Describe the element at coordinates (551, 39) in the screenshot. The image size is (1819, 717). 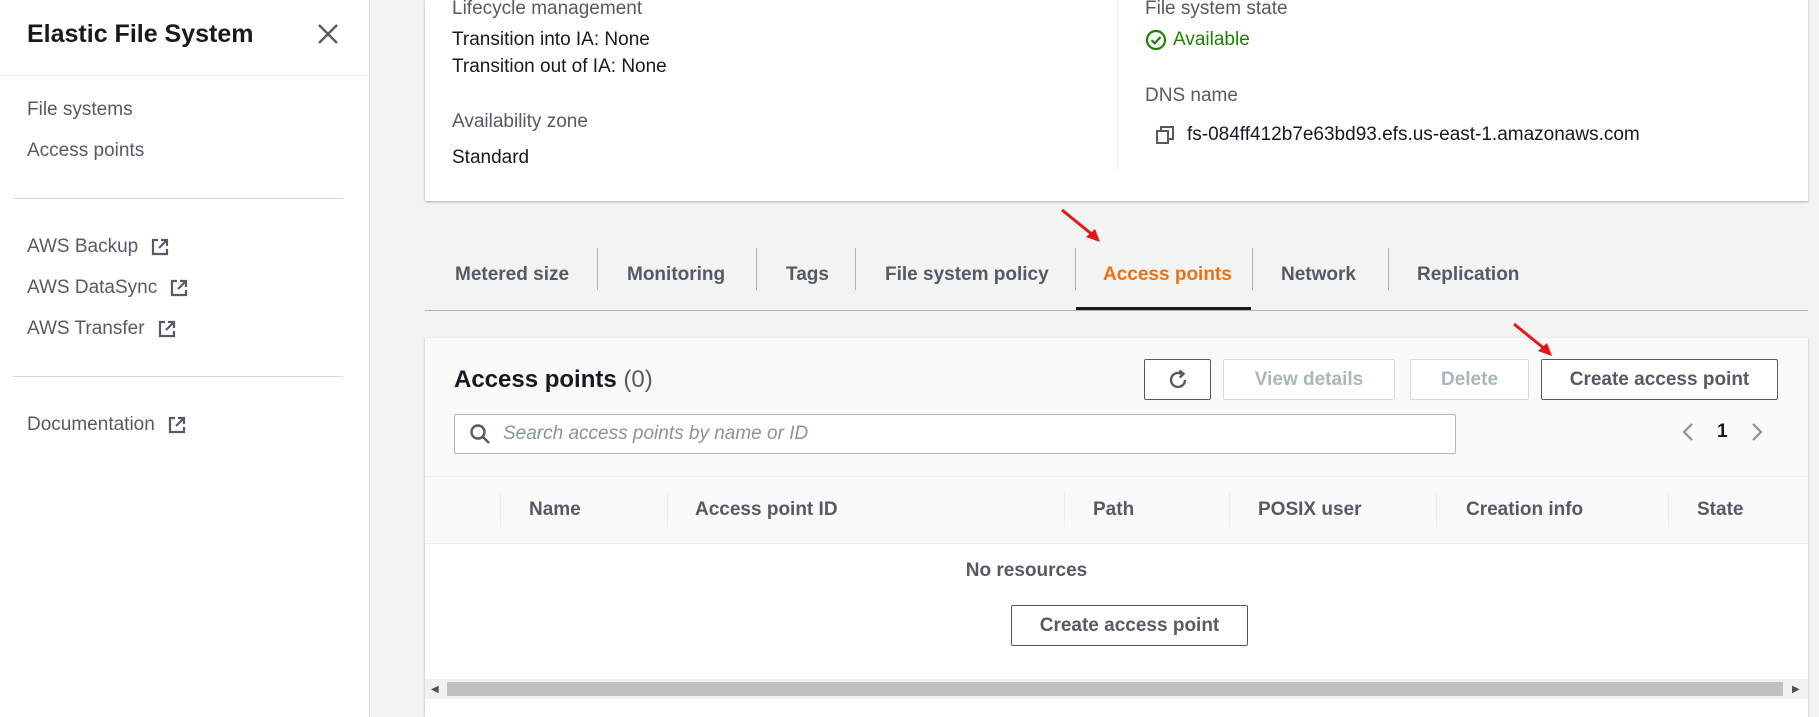
I see `transition-into-value: Transition into IA: None` at that location.